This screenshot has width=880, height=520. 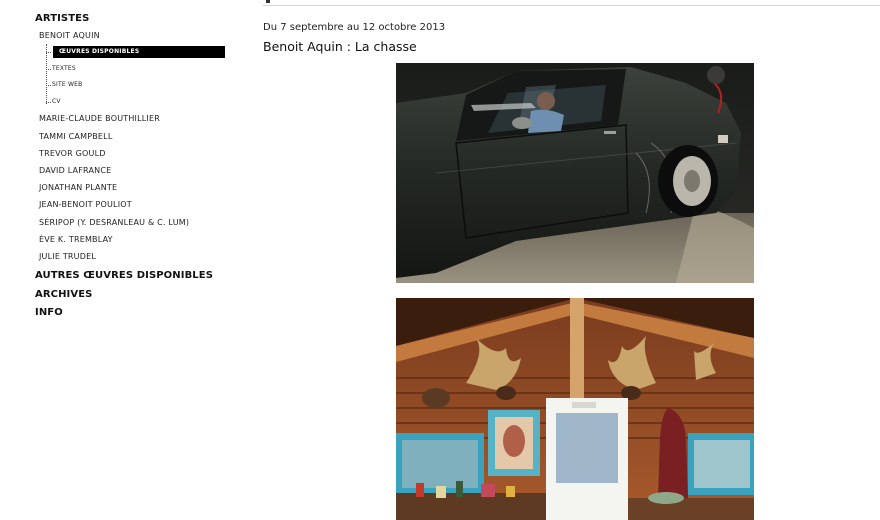 What do you see at coordinates (139, 52) in the screenshot?
I see `submenu-oeuvres-disponibles: ŒUVRES DISPONIBLES` at bounding box center [139, 52].